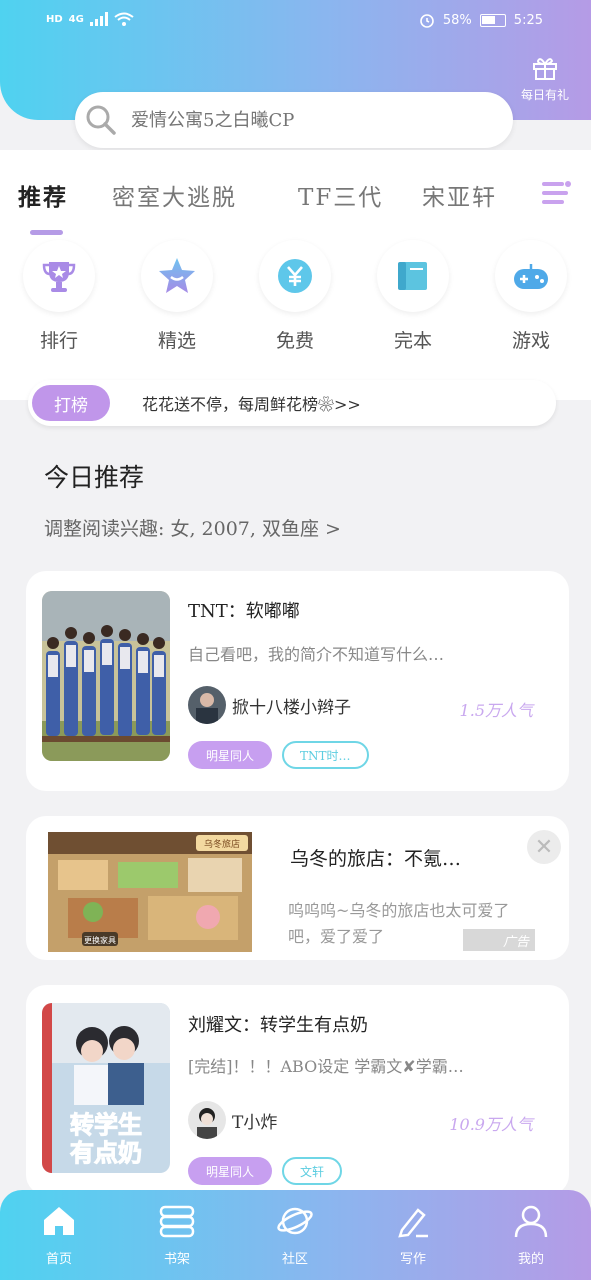 Image resolution: width=591 pixels, height=1280 pixels. Describe the element at coordinates (459, 195) in the screenshot. I see `tab-song-yaxuan: 宋亚轩` at that location.